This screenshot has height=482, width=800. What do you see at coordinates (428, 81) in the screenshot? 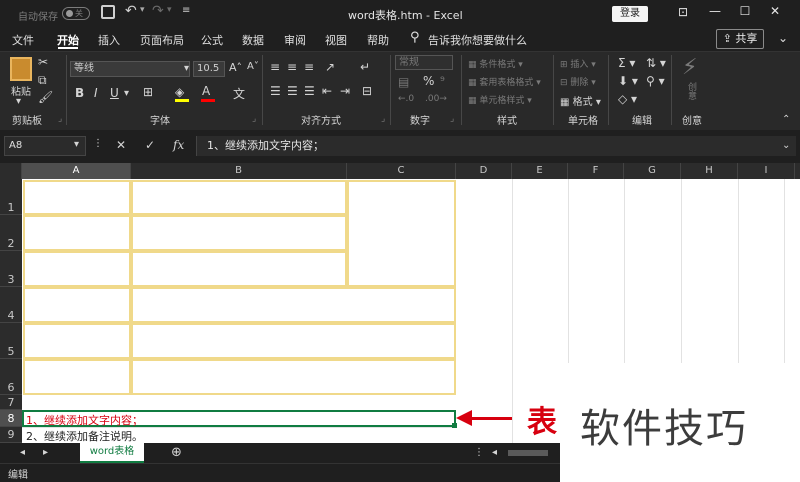
I see `percent-icon: %` at bounding box center [428, 81].